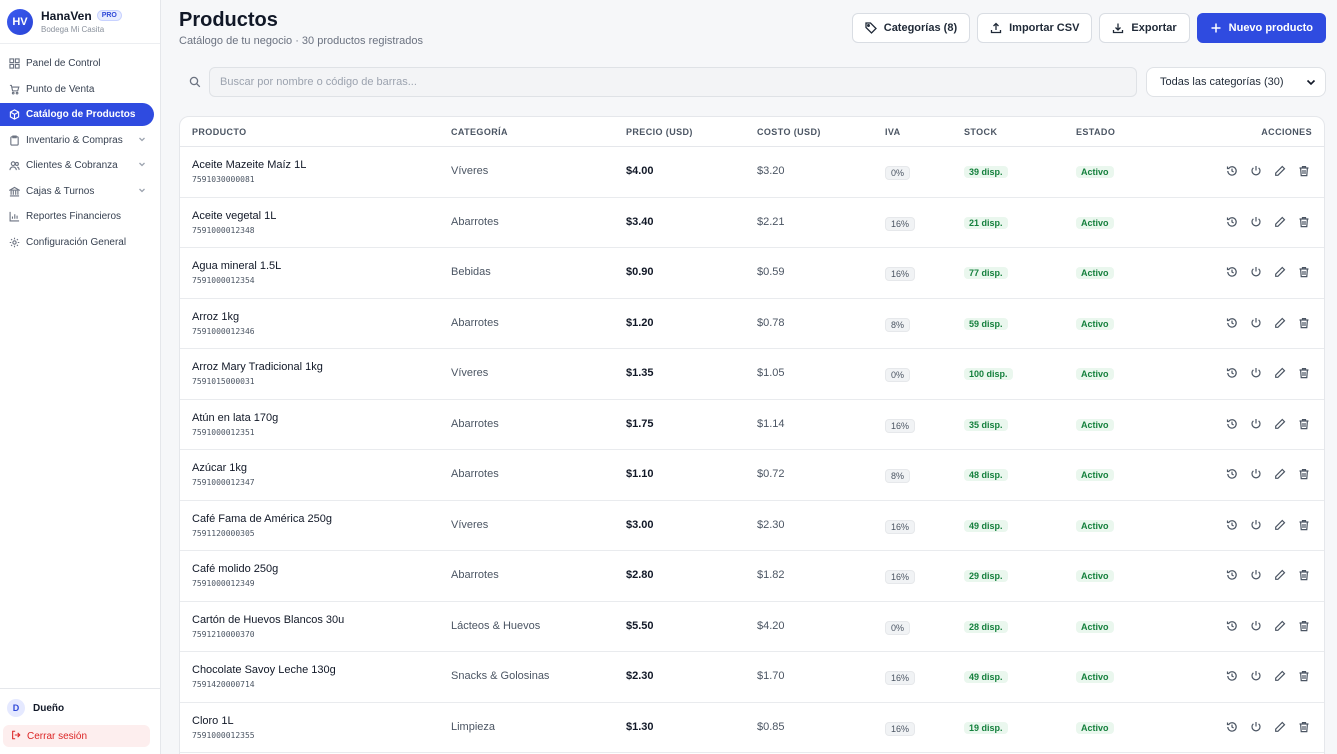 This screenshot has width=1337, height=754. Describe the element at coordinates (219, 132) in the screenshot. I see `column-header-producto: PRODUCTO` at that location.